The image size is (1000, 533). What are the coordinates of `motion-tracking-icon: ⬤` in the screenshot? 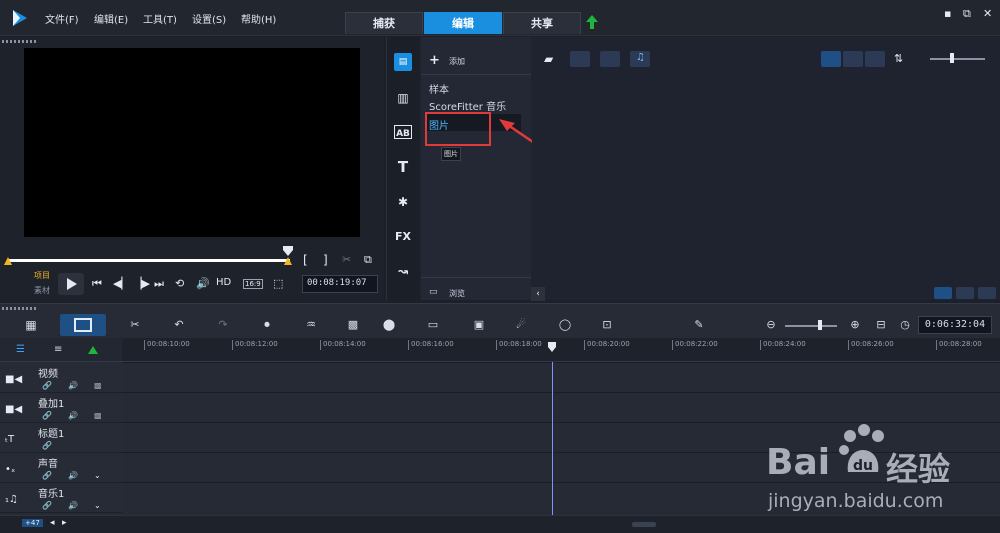 It's located at (389, 325).